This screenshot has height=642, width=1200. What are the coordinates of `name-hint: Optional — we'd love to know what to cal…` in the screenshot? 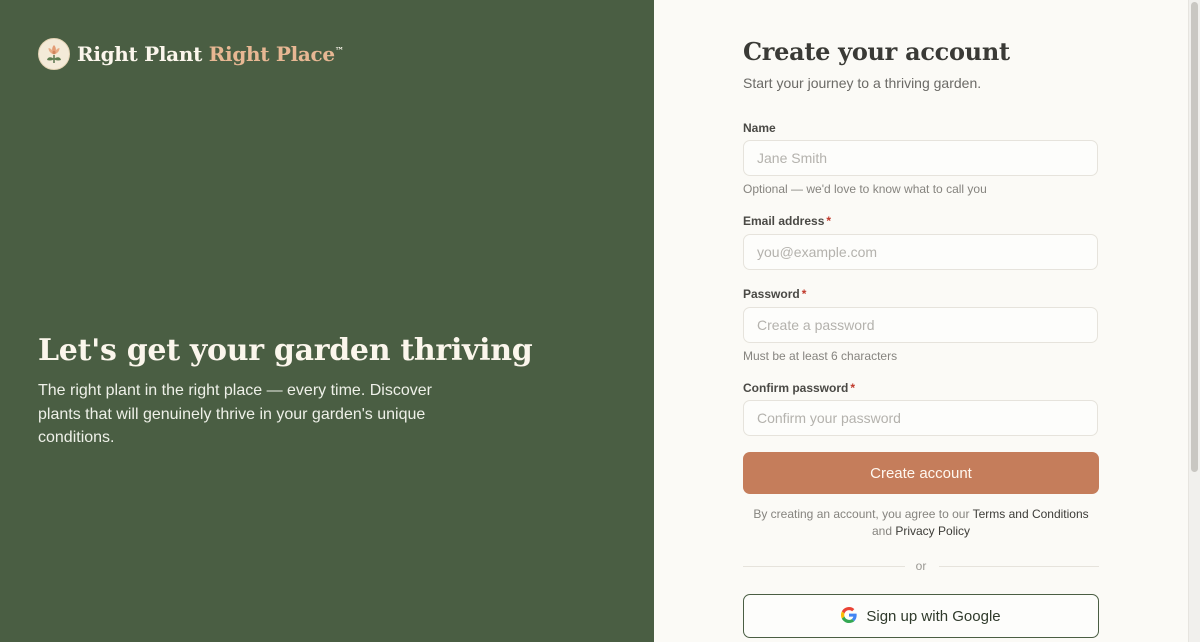 It's located at (865, 189).